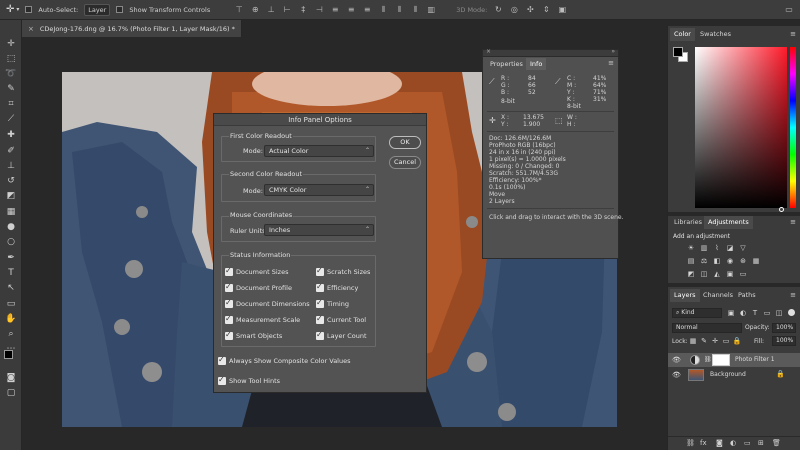 Image resolution: width=800 pixels, height=450 pixels. What do you see at coordinates (97, 9) in the screenshot?
I see `auto-select-dropdown: Layer` at bounding box center [97, 9].